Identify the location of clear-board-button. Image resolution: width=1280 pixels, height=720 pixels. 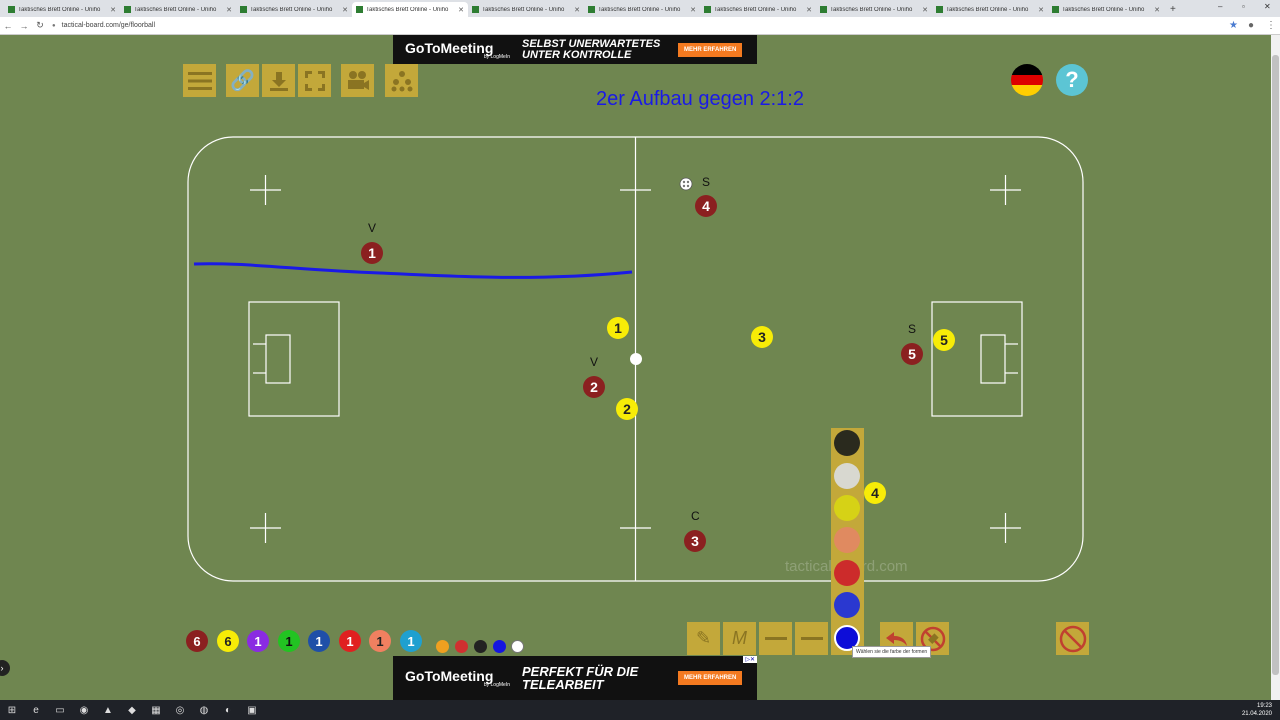
(1072, 638).